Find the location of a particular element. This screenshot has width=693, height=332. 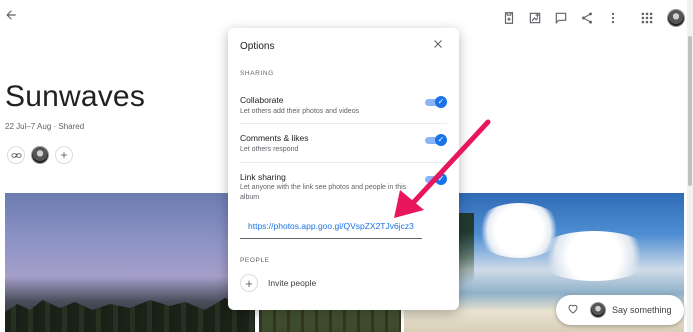

close-icon is located at coordinates (438, 45).